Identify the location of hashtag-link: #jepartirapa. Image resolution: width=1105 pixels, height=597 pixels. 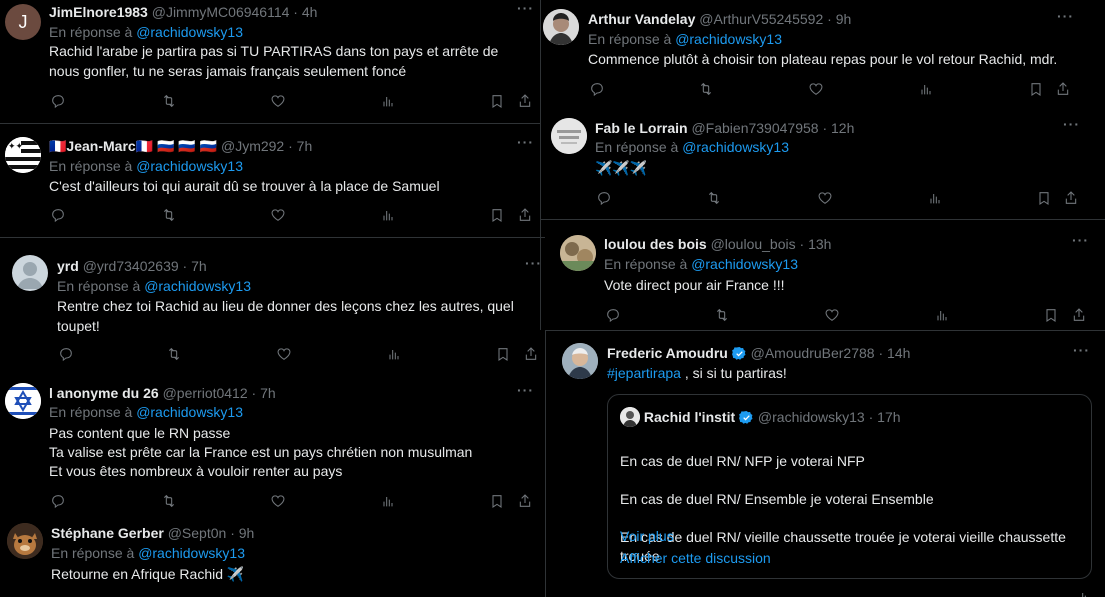
(644, 373).